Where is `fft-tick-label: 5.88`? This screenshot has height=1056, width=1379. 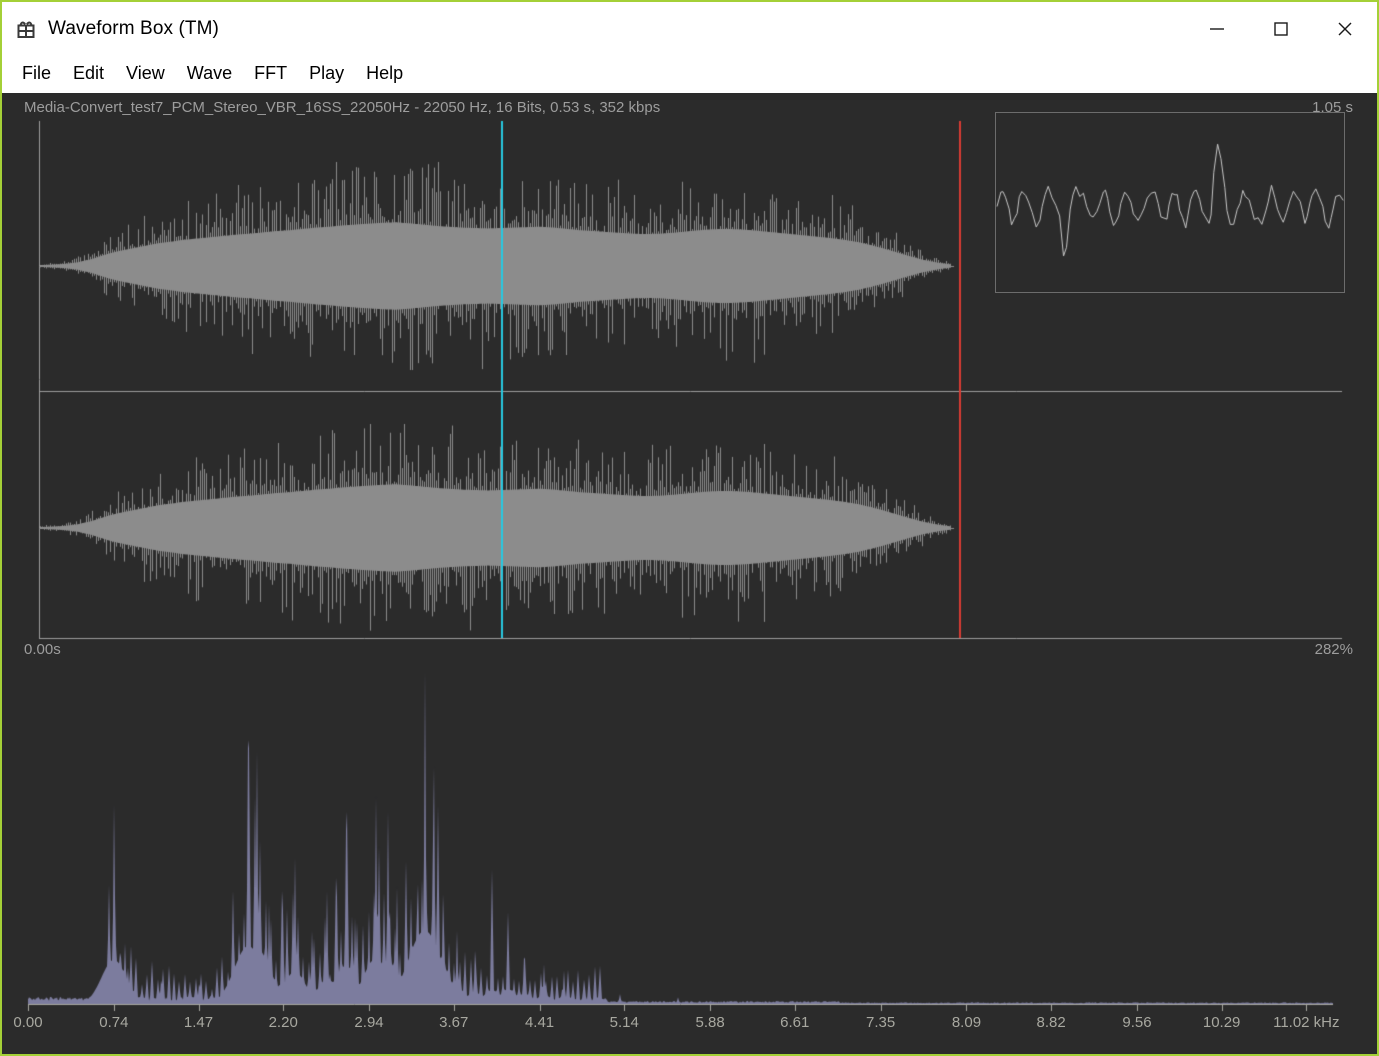 fft-tick-label: 5.88 is located at coordinates (710, 1022).